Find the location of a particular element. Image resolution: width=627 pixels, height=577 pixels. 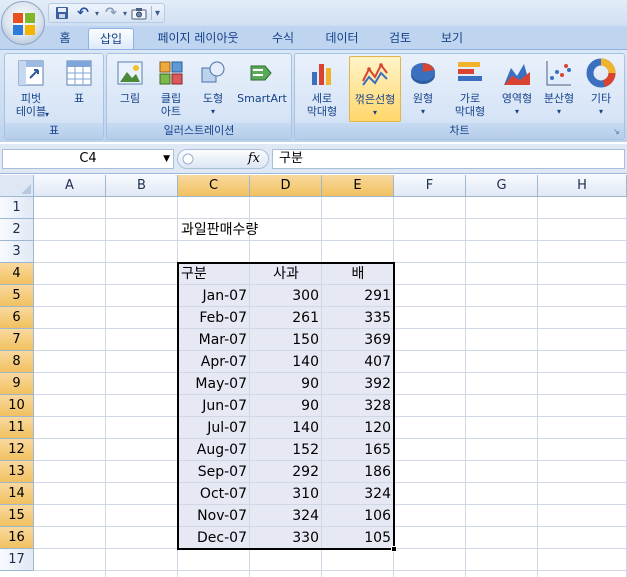

tab-data: 데이터 is located at coordinates (342, 39).